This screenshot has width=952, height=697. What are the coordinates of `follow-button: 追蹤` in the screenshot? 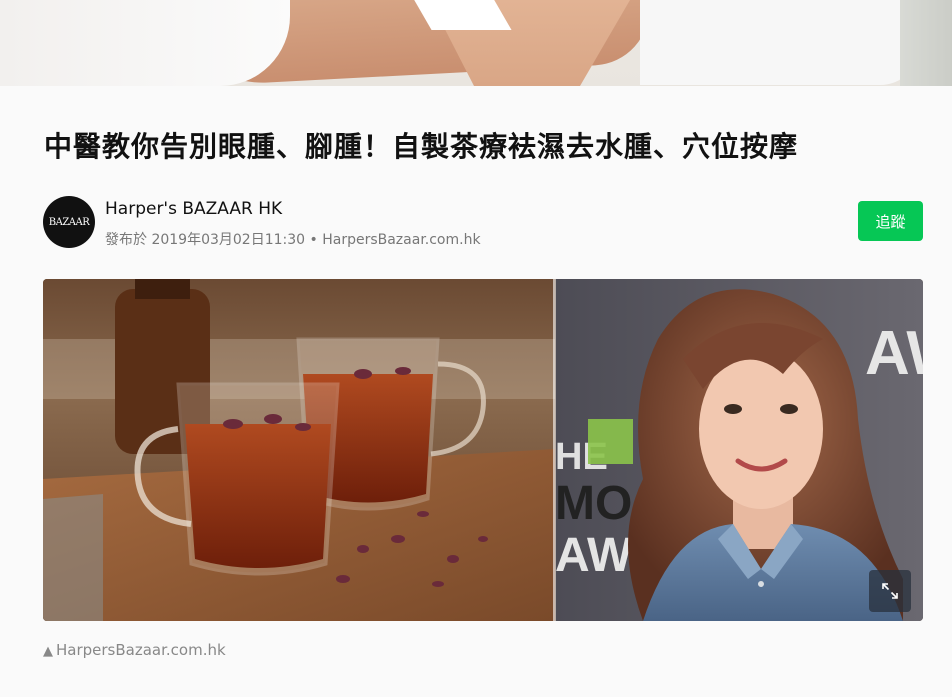 It's located at (890, 221).